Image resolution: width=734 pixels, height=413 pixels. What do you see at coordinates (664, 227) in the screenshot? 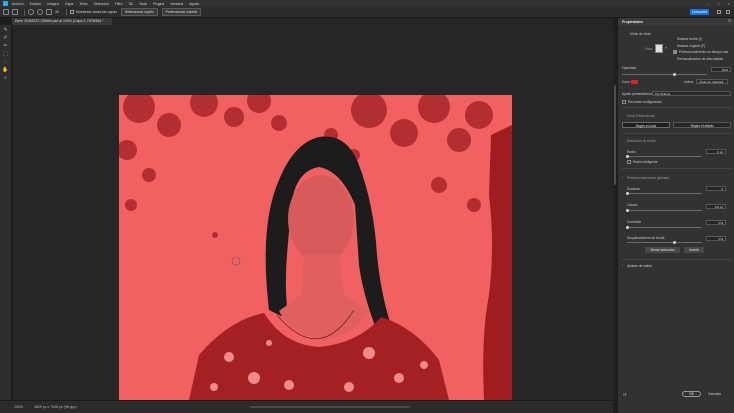
I see `contrast-slider-track` at bounding box center [664, 227].